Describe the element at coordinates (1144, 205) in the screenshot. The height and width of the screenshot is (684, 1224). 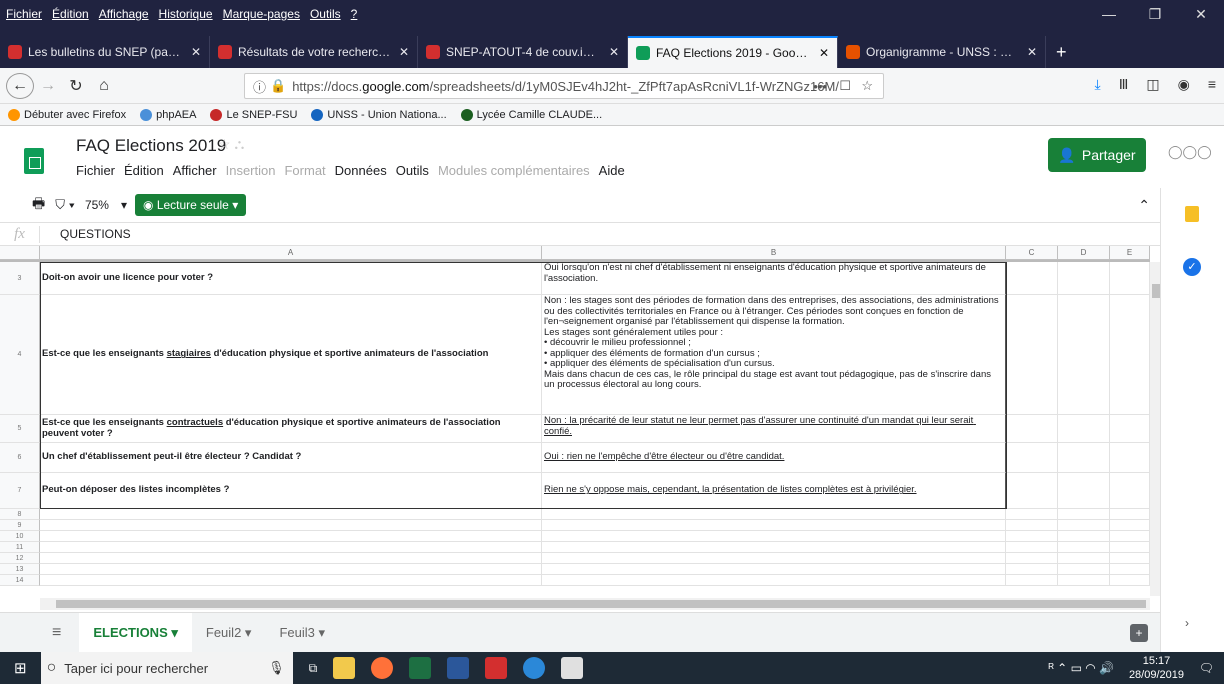
I see `collapse-icon: ⌃` at that location.